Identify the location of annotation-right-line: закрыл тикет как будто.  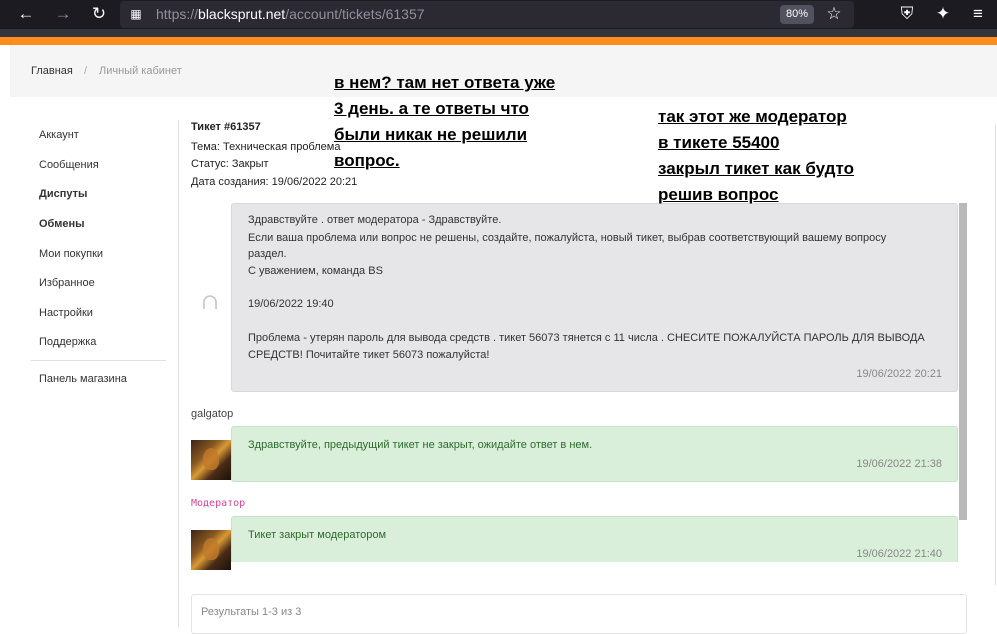
(756, 168).